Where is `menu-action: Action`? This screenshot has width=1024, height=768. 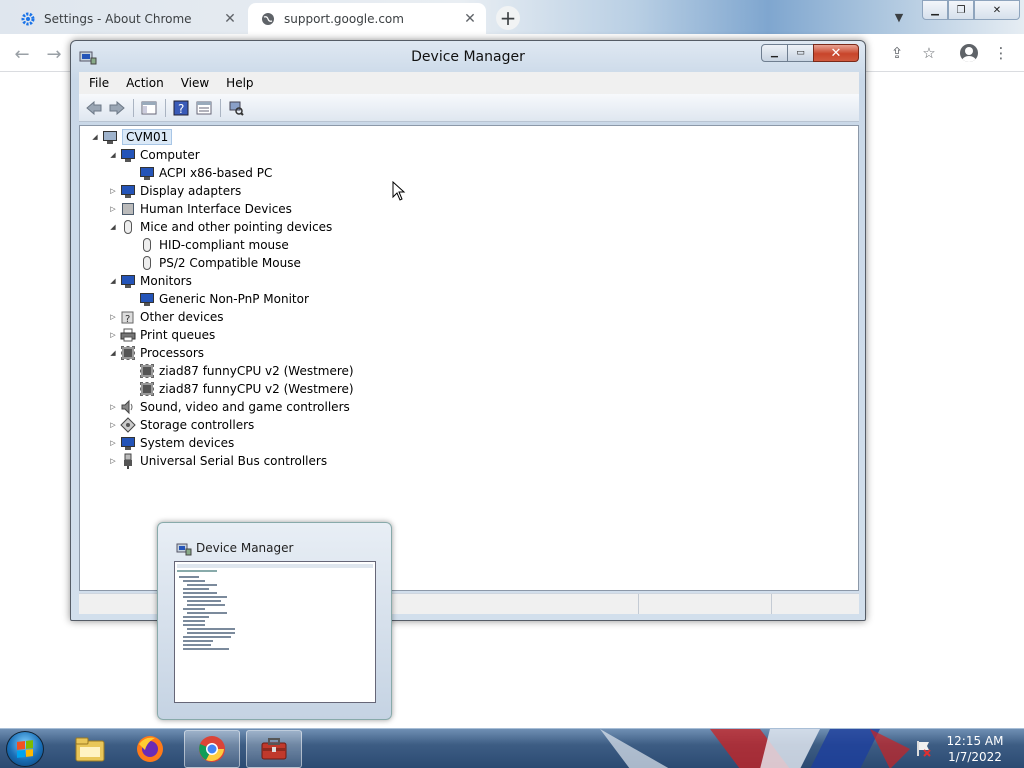
menu-action: Action is located at coordinates (143, 83).